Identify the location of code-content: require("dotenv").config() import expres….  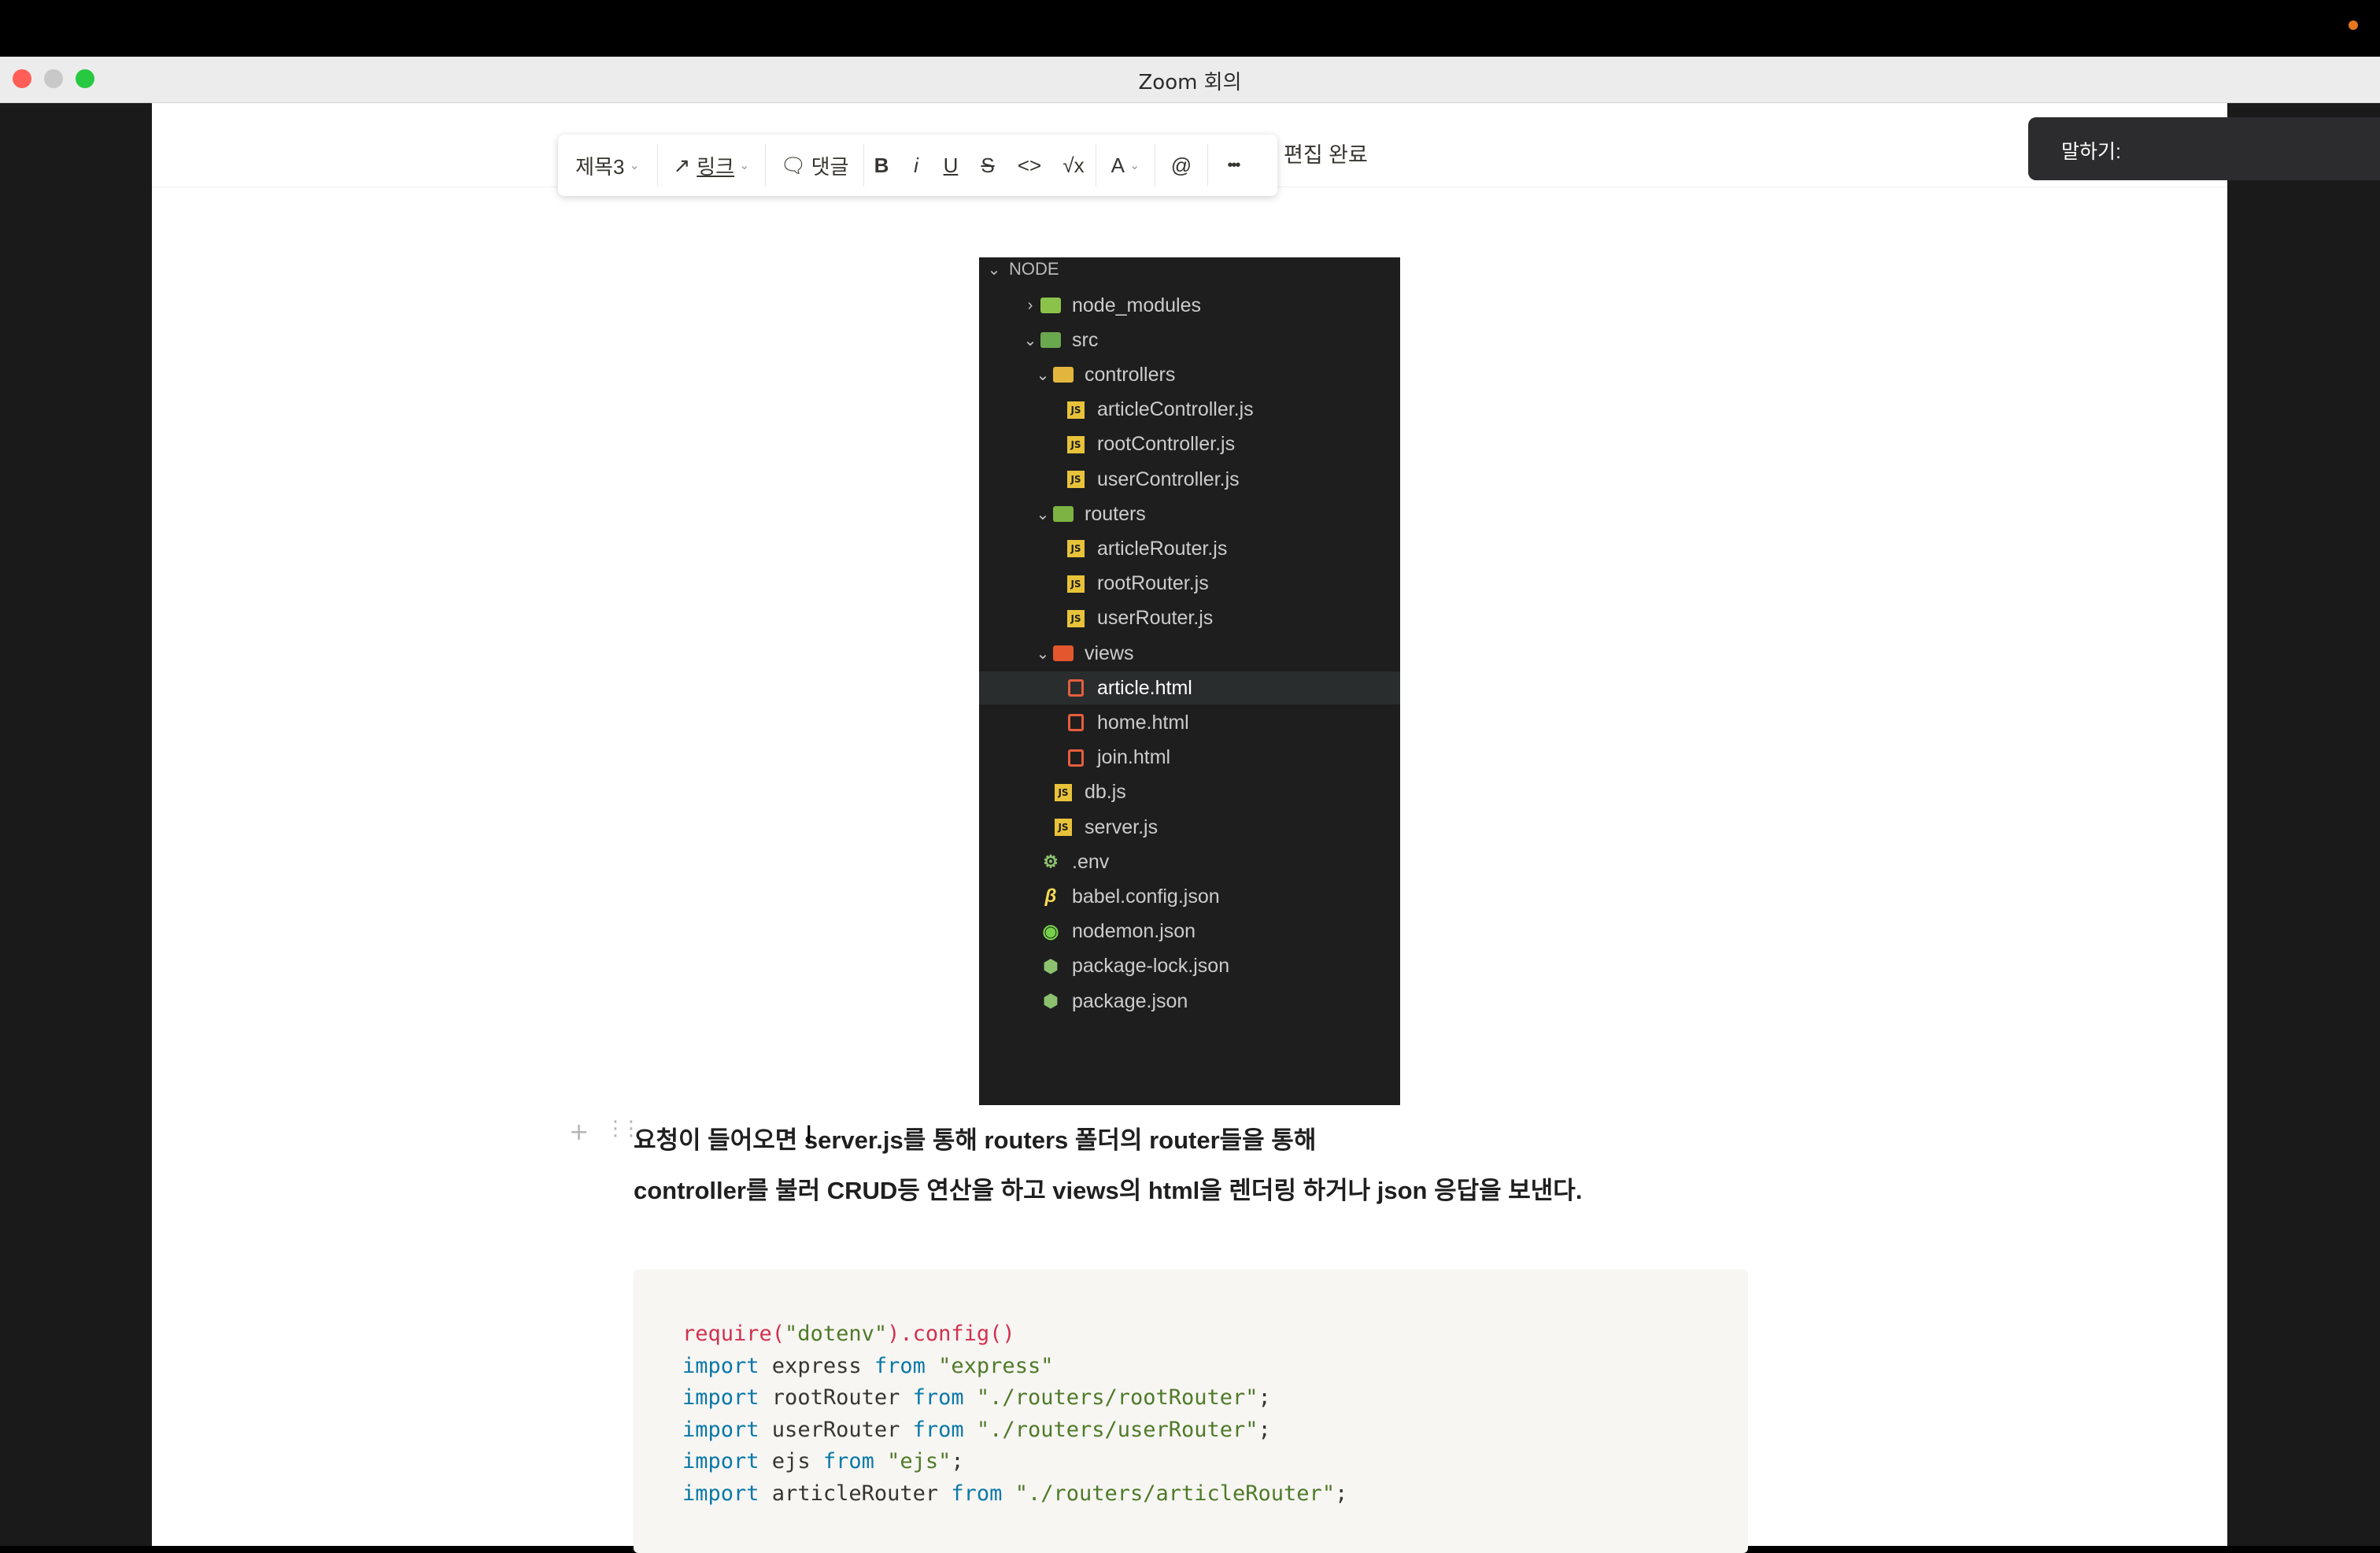
(1015, 1414).